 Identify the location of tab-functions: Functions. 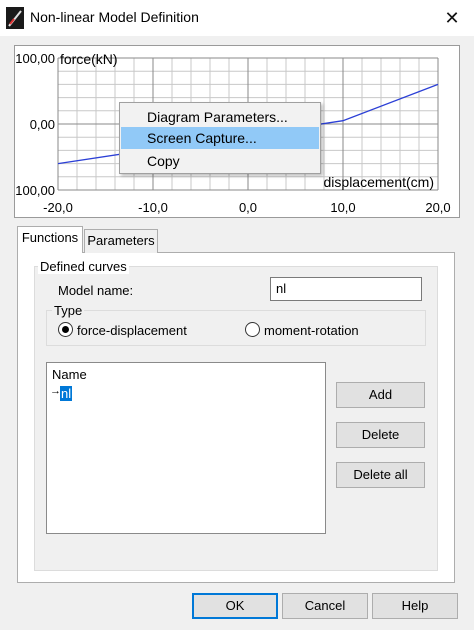
(50, 239).